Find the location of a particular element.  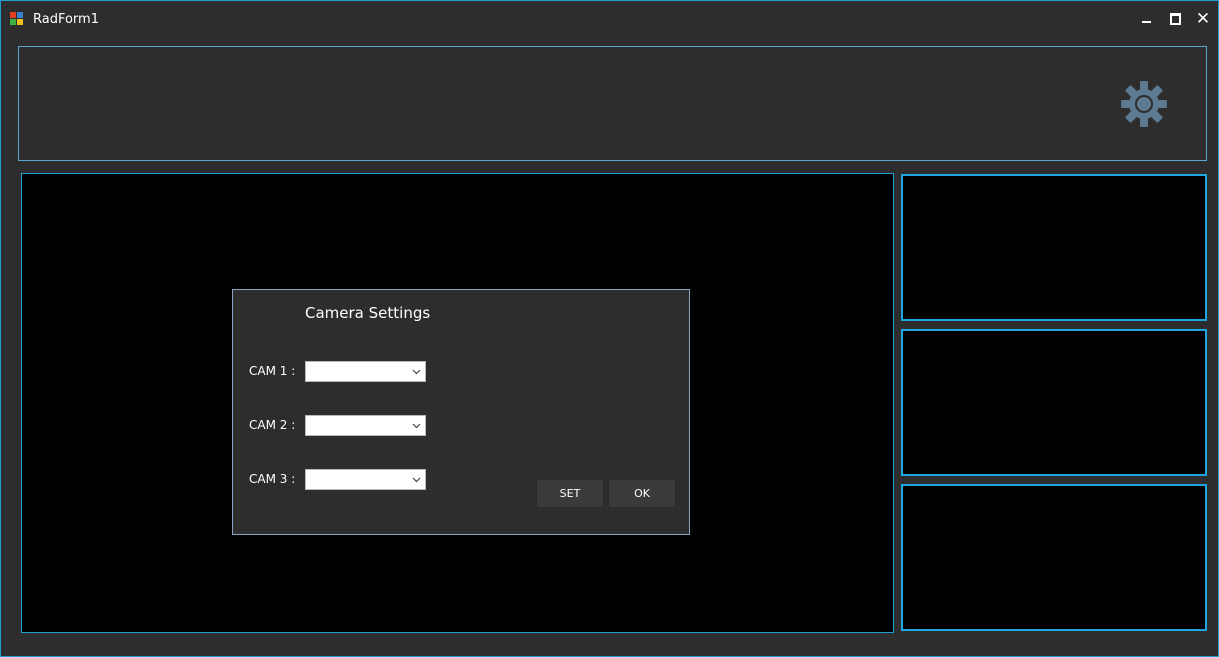

maximize-button is located at coordinates (1175, 19).